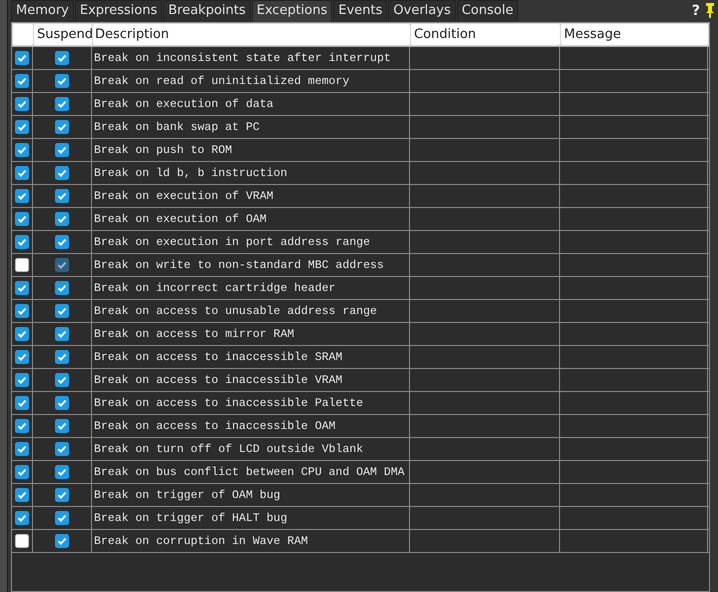  What do you see at coordinates (487, 11) in the screenshot?
I see `tab: Console` at bounding box center [487, 11].